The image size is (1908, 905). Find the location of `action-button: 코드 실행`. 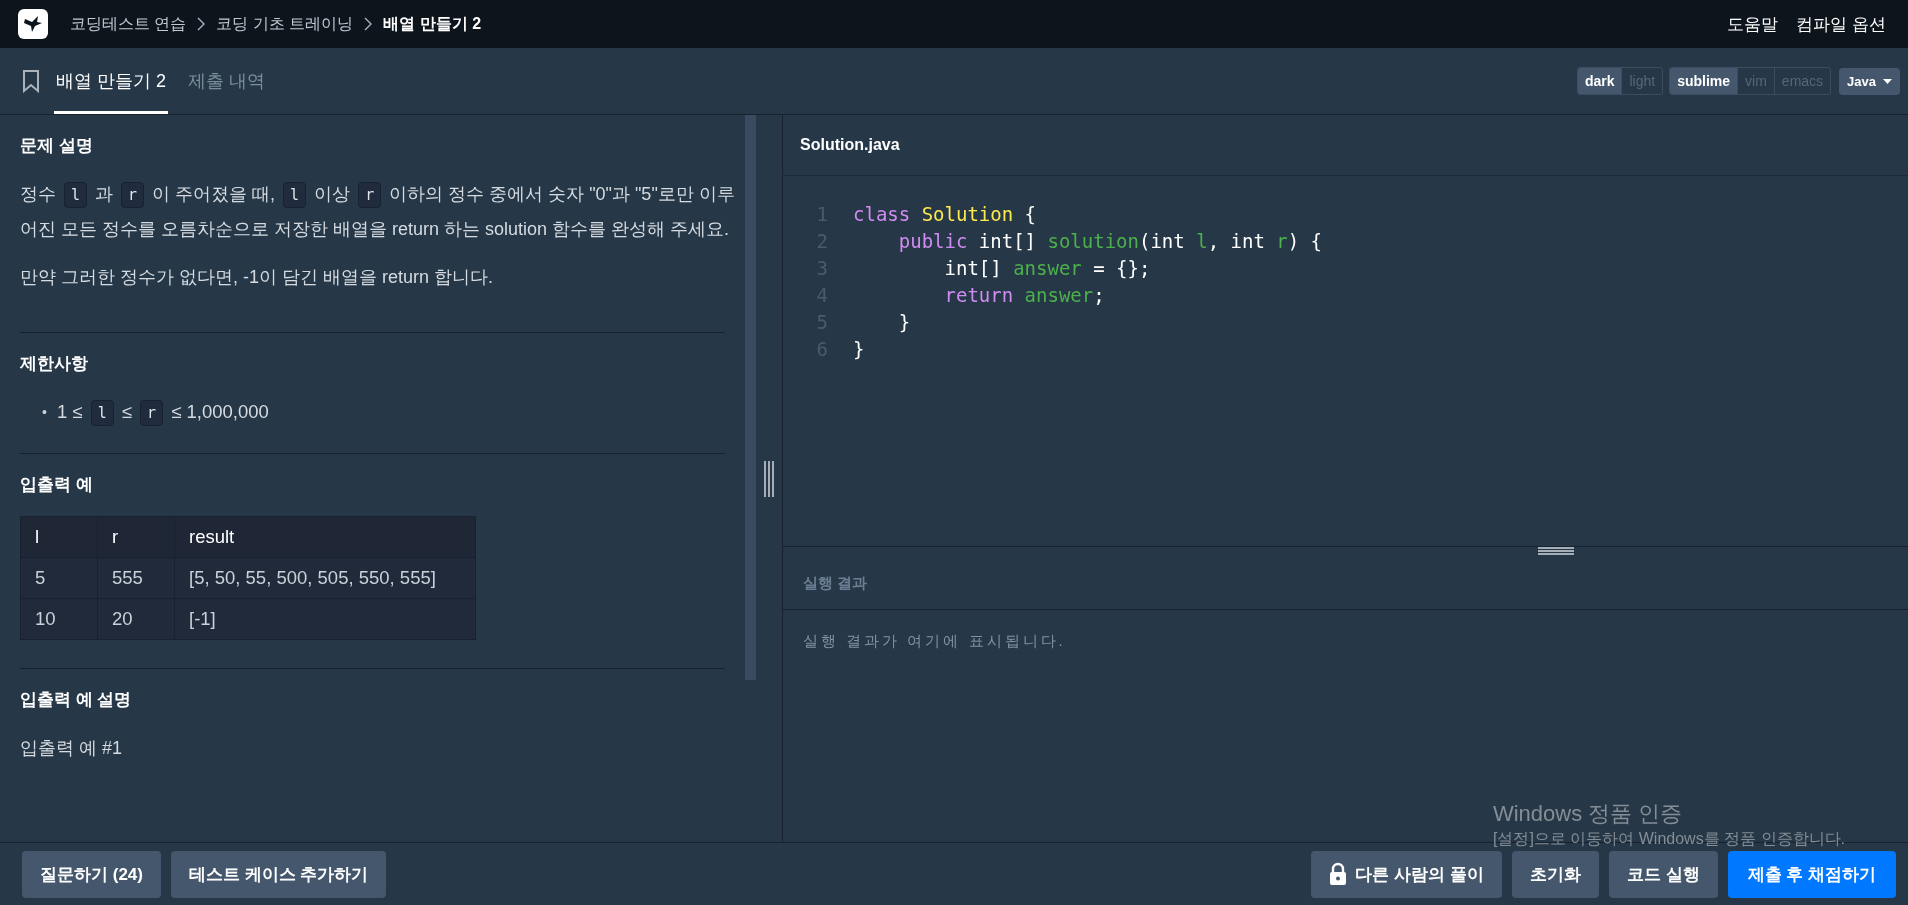

action-button: 코드 실행 is located at coordinates (1663, 874).